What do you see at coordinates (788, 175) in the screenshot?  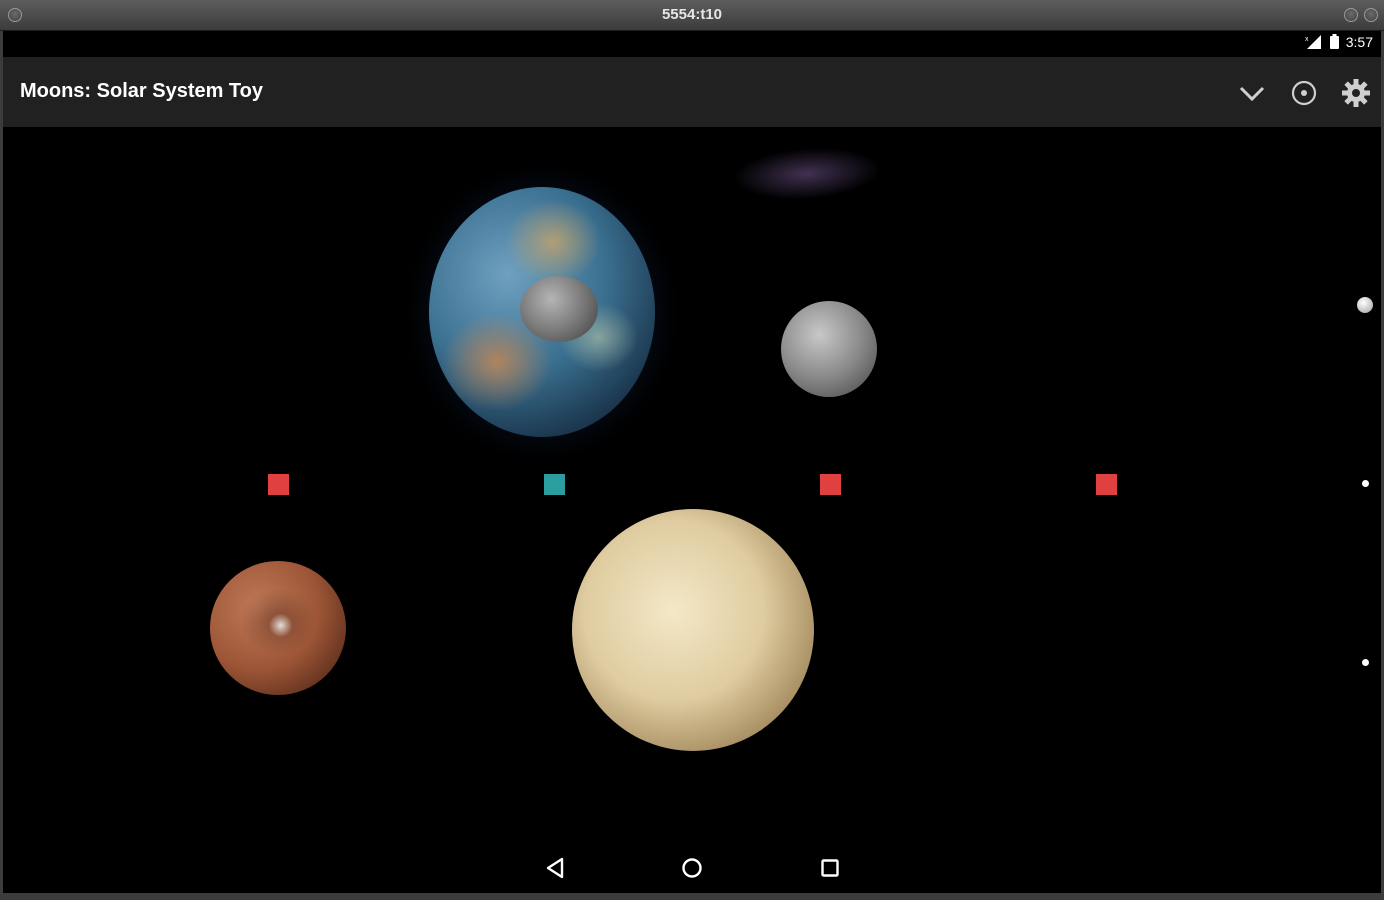 I see `comet-trail` at bounding box center [788, 175].